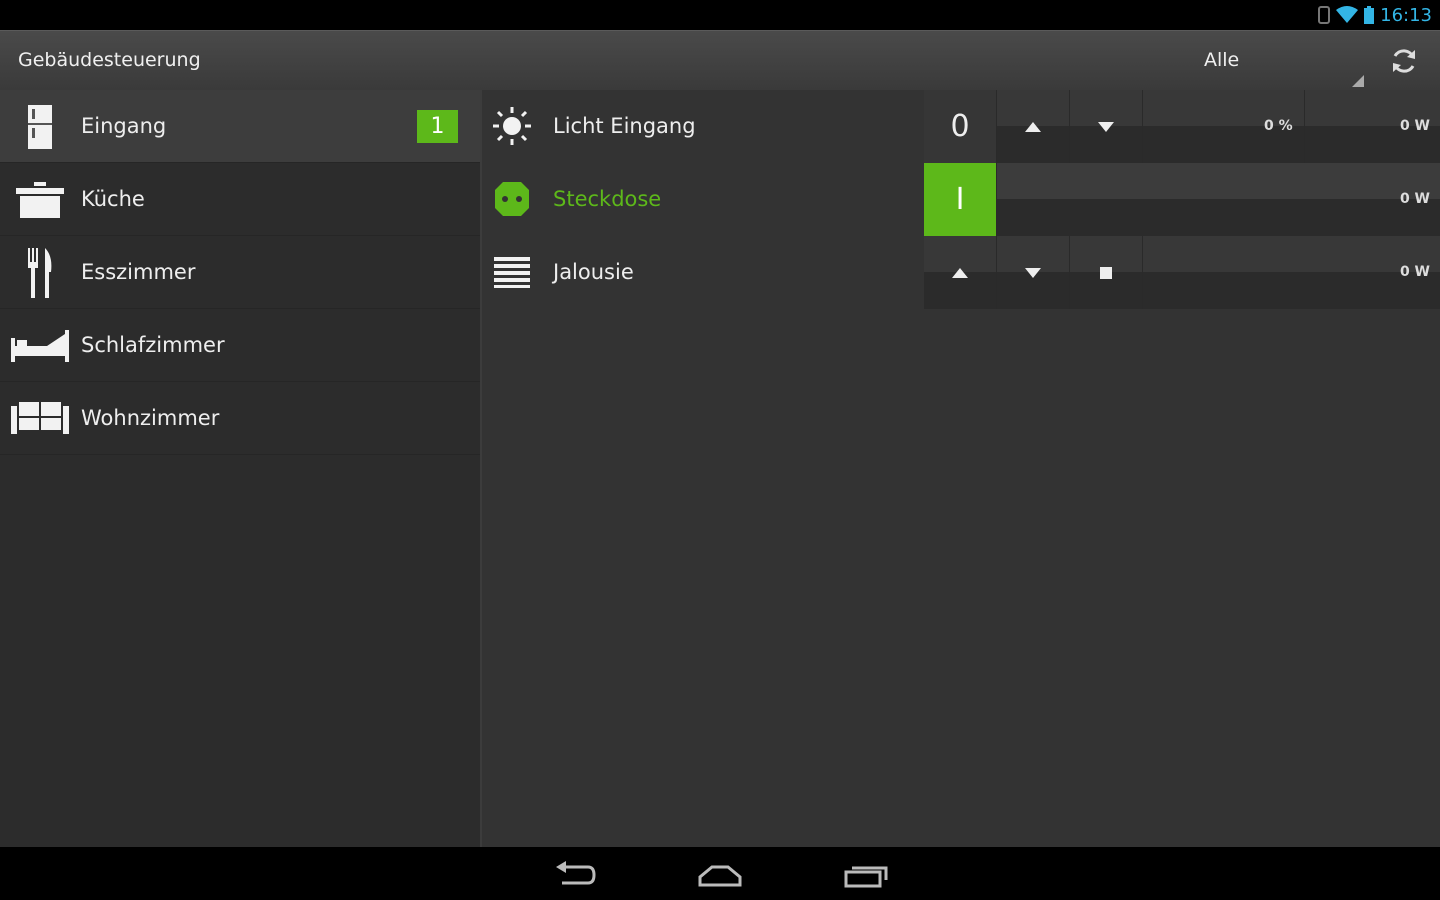 This screenshot has height=900, width=1440. I want to click on cutlery-icon, so click(40, 273).